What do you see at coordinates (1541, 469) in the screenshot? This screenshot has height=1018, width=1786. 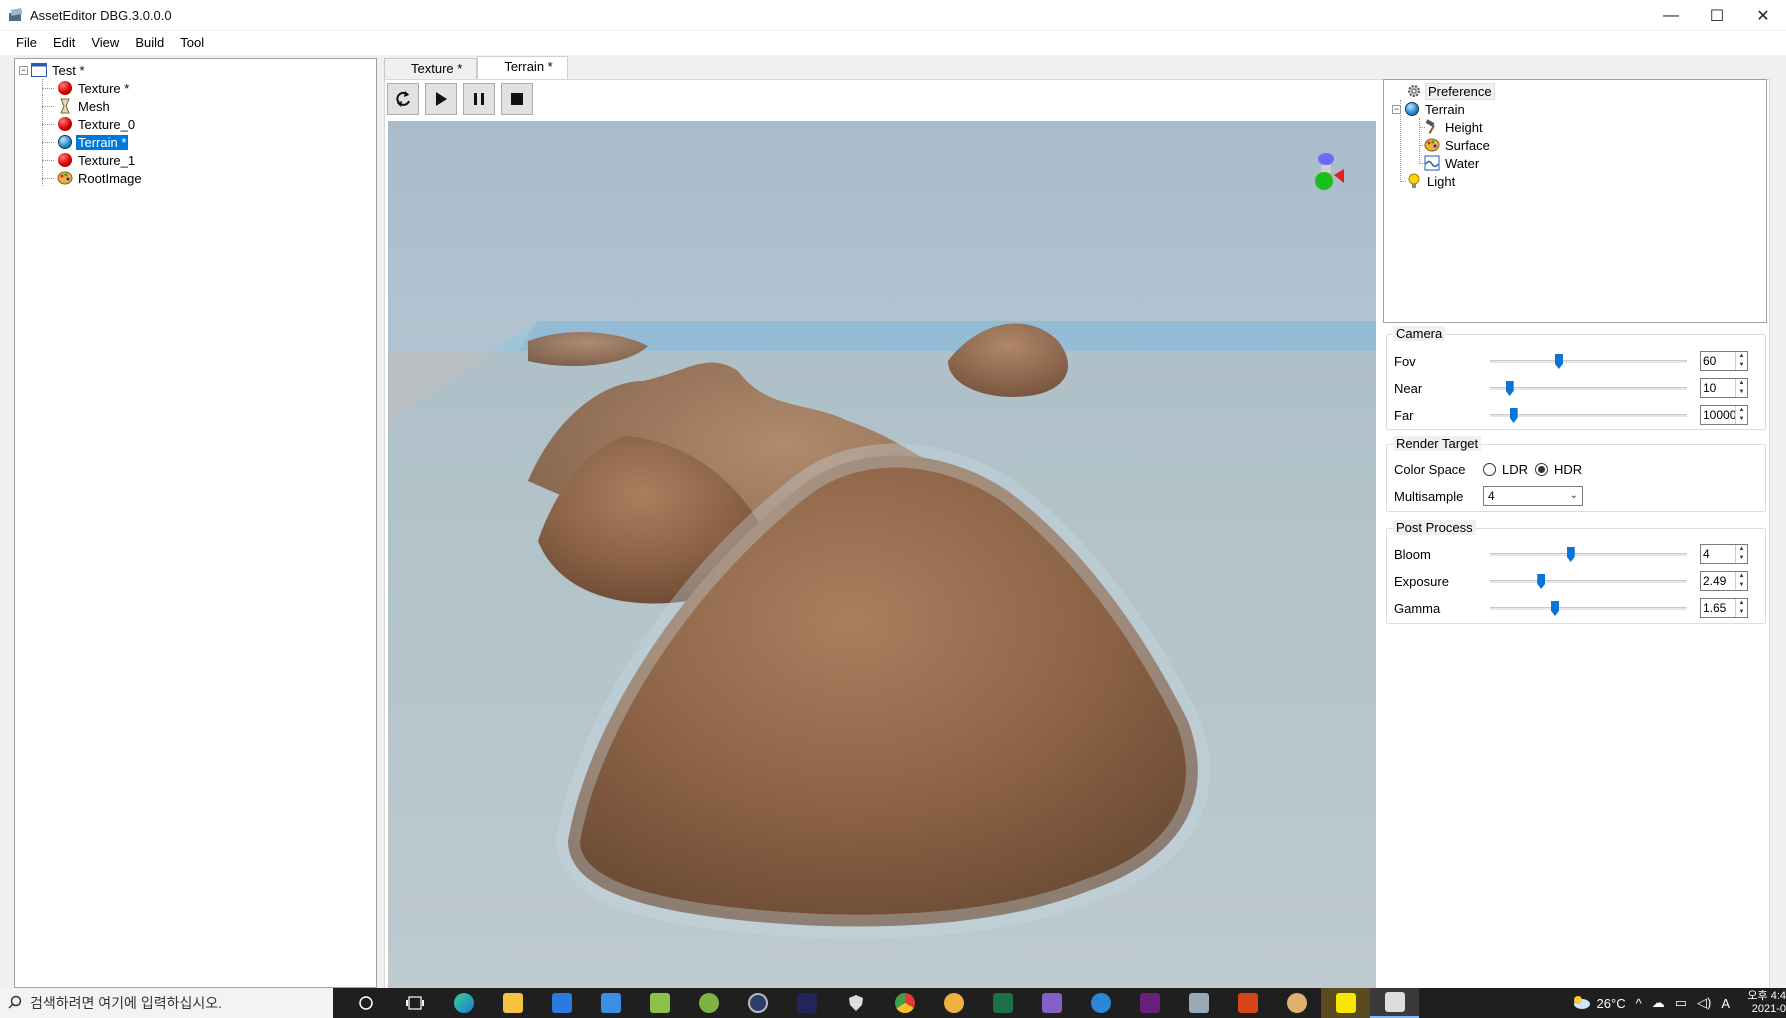 I see `hdr-radio` at bounding box center [1541, 469].